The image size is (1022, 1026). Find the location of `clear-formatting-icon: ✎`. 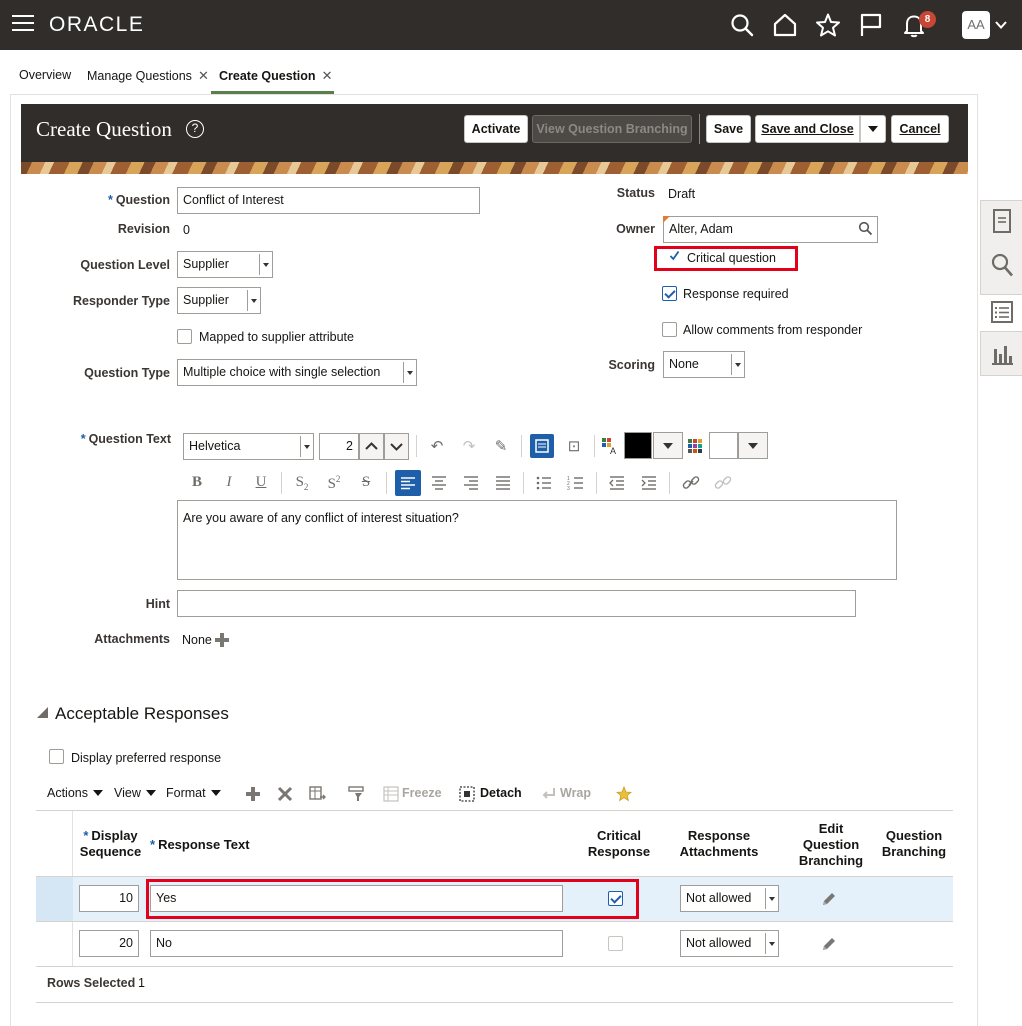

clear-formatting-icon: ✎ is located at coordinates (501, 446).